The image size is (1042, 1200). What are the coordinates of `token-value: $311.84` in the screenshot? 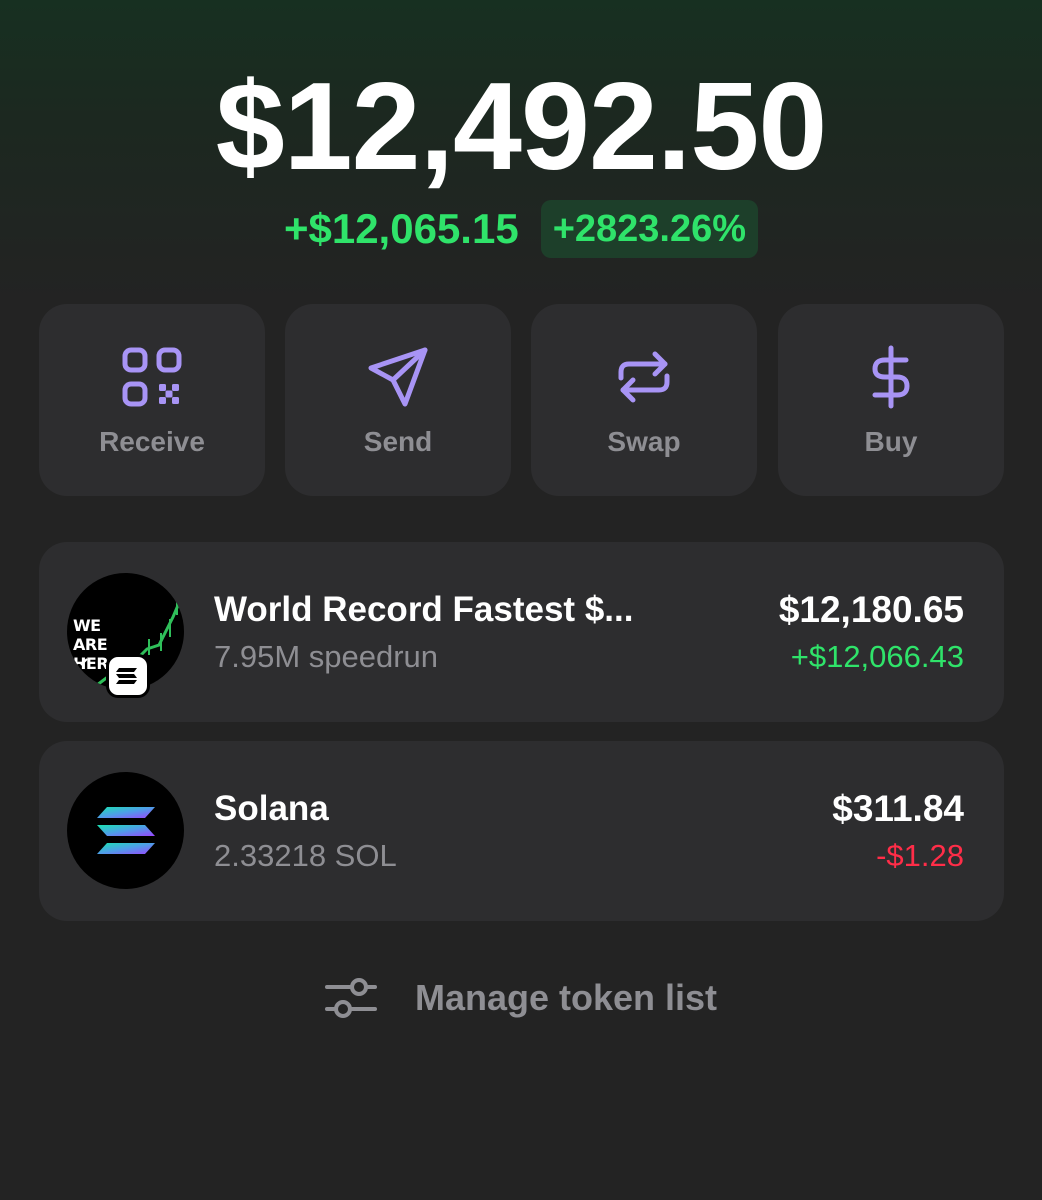 It's located at (898, 808).